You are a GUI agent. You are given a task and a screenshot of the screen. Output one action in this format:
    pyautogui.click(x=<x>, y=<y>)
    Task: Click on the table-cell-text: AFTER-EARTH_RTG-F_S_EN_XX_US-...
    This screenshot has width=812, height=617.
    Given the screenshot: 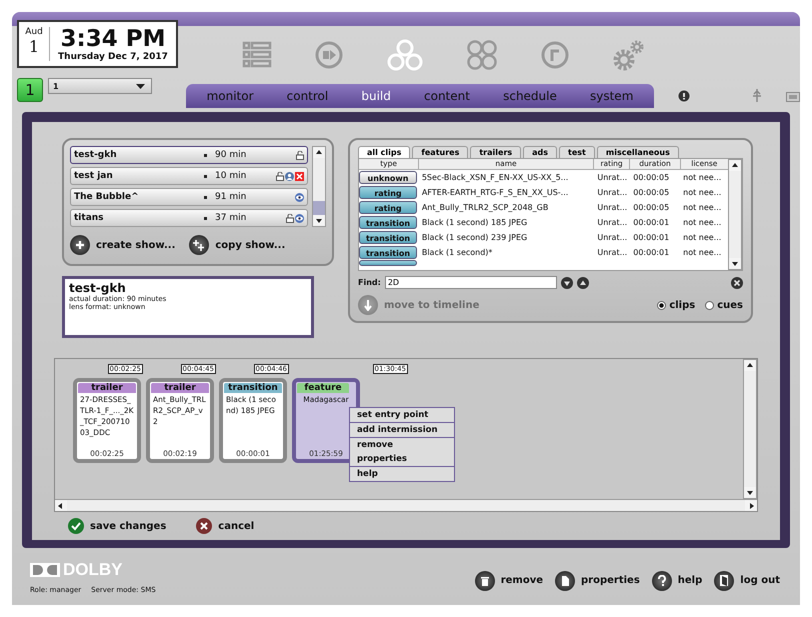 What is the action you would take?
    pyautogui.click(x=495, y=192)
    